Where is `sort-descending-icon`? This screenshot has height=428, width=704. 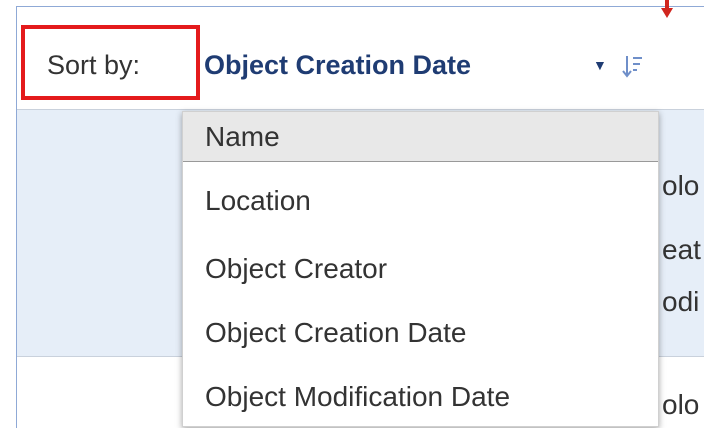
sort-descending-icon is located at coordinates (632, 66).